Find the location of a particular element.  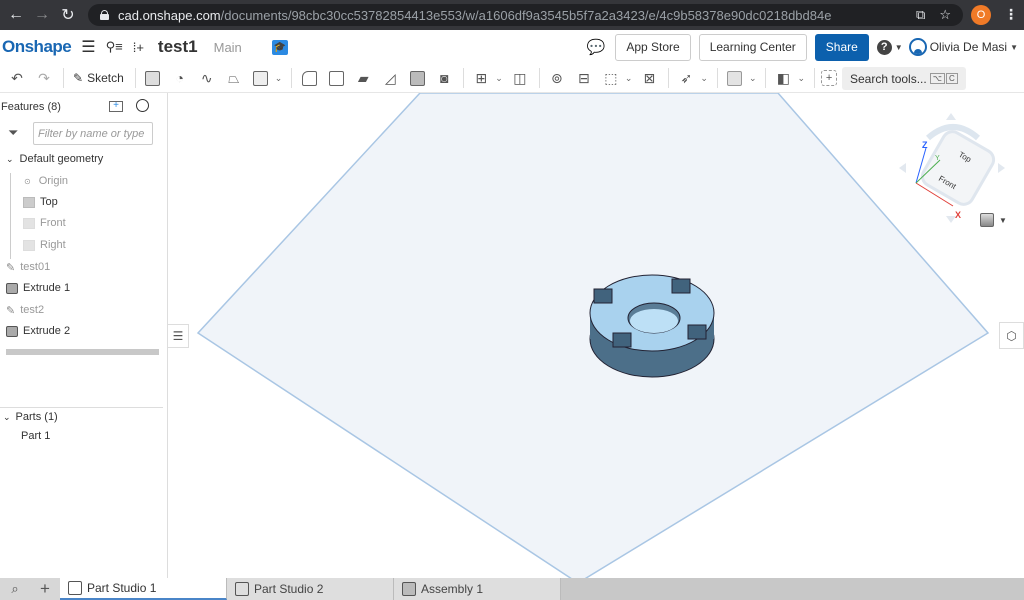

extrude-tool-icon is located at coordinates (153, 78).